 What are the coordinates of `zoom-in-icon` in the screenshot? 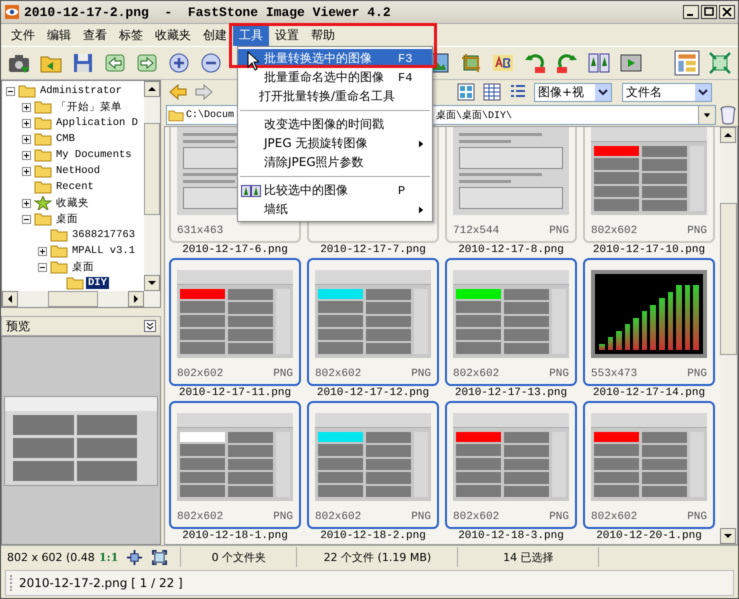 It's located at (179, 63).